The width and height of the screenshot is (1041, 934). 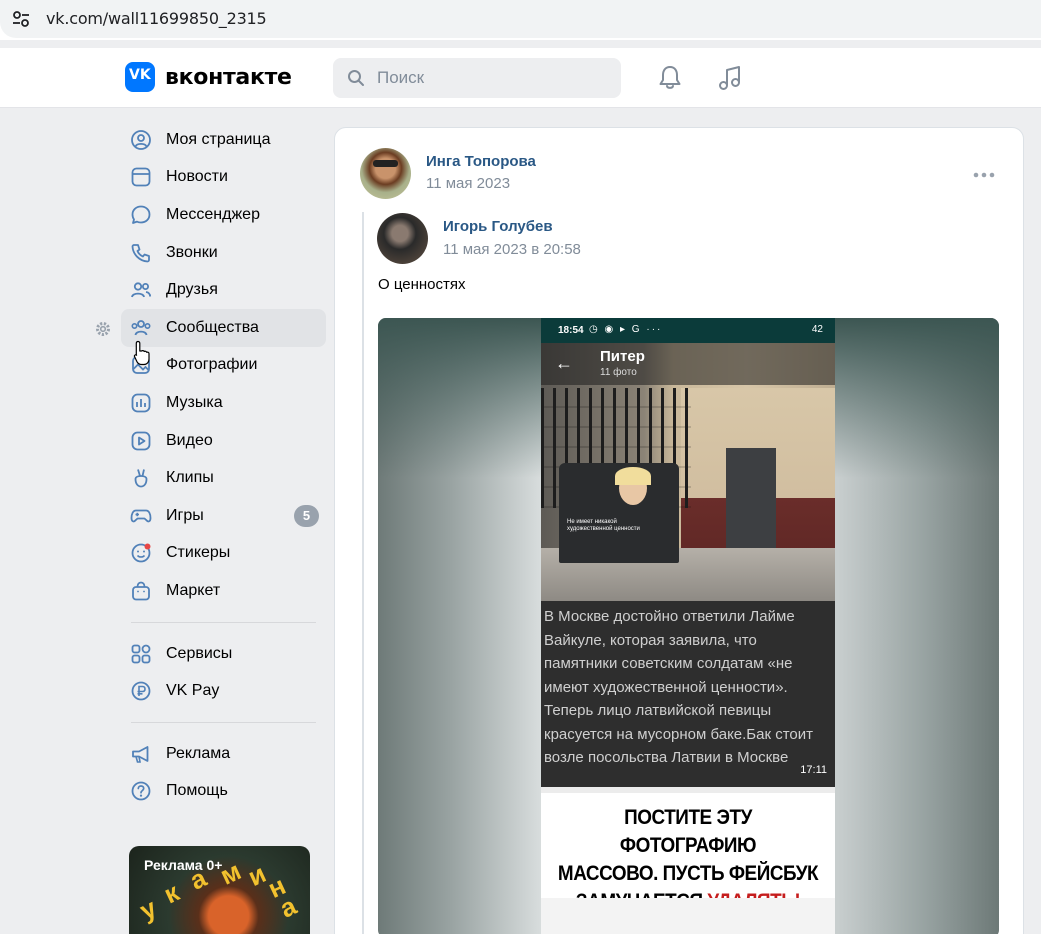 What do you see at coordinates (198, 553) in the screenshot?
I see `nav-label: Стикеры` at bounding box center [198, 553].